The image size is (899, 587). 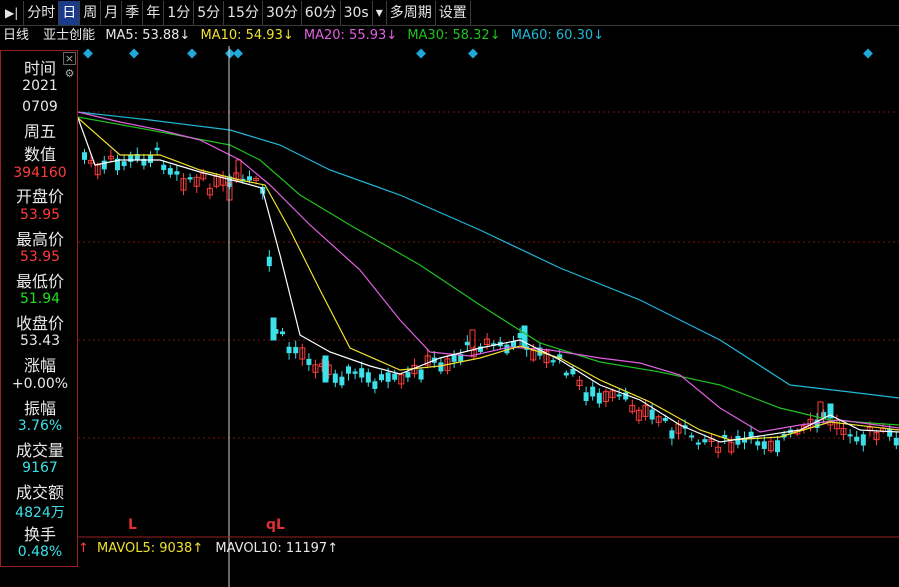 I want to click on period-toolbar: ▶| 分时日周月季年 1分 5分 15分 30分 60分 30s ▾ 多周期 设置, so click(x=449, y=13).